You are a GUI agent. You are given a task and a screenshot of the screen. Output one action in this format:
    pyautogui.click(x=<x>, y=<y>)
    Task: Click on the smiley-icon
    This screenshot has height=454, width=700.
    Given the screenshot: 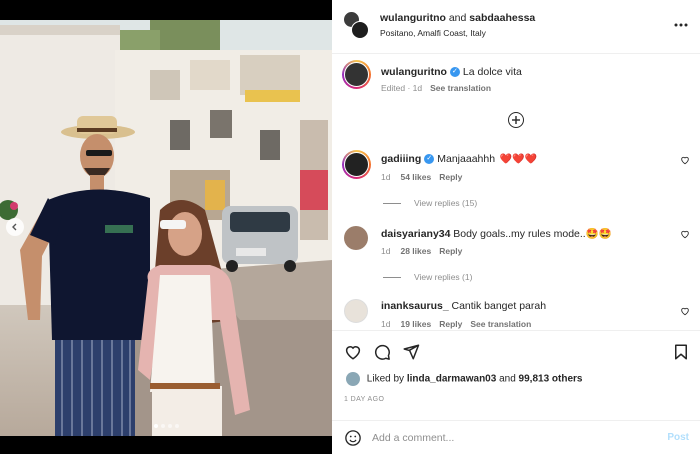 What is the action you would take?
    pyautogui.click(x=353, y=438)
    